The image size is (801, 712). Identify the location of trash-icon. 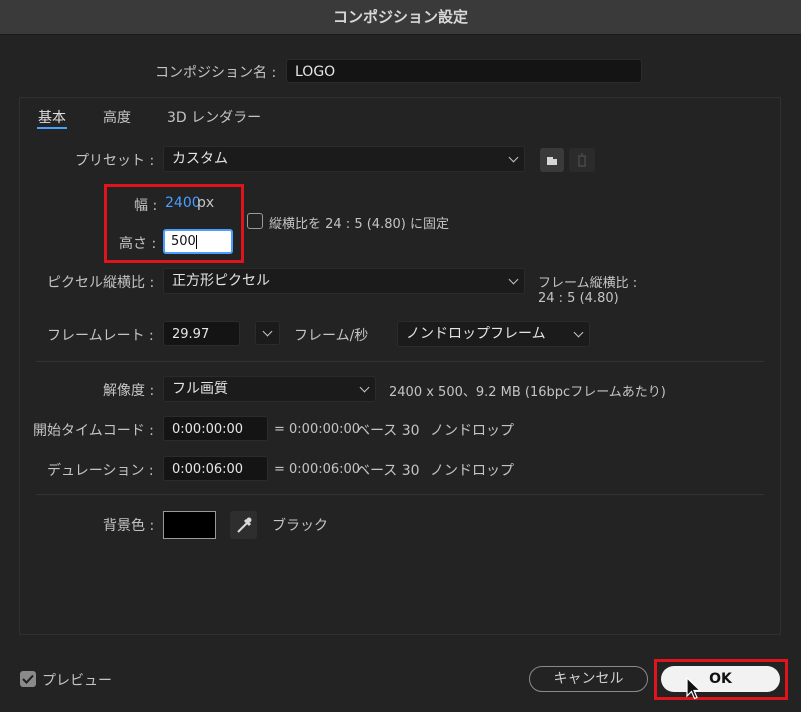
(582, 160).